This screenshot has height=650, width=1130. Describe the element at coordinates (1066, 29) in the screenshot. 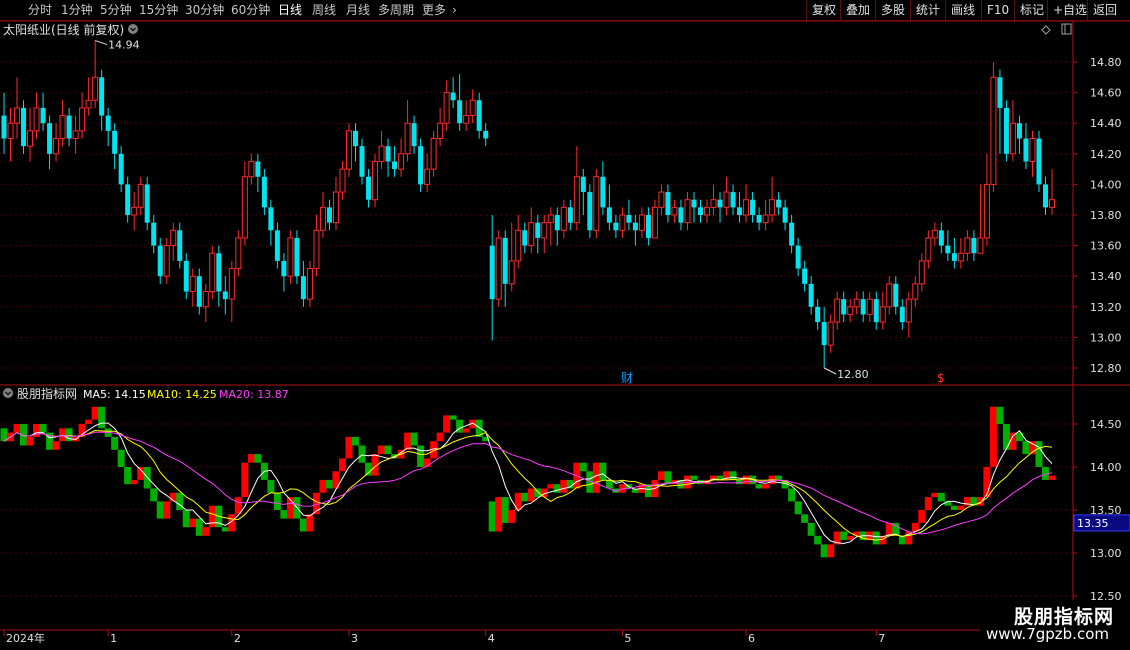

I see `panel-maximize-icon` at that location.